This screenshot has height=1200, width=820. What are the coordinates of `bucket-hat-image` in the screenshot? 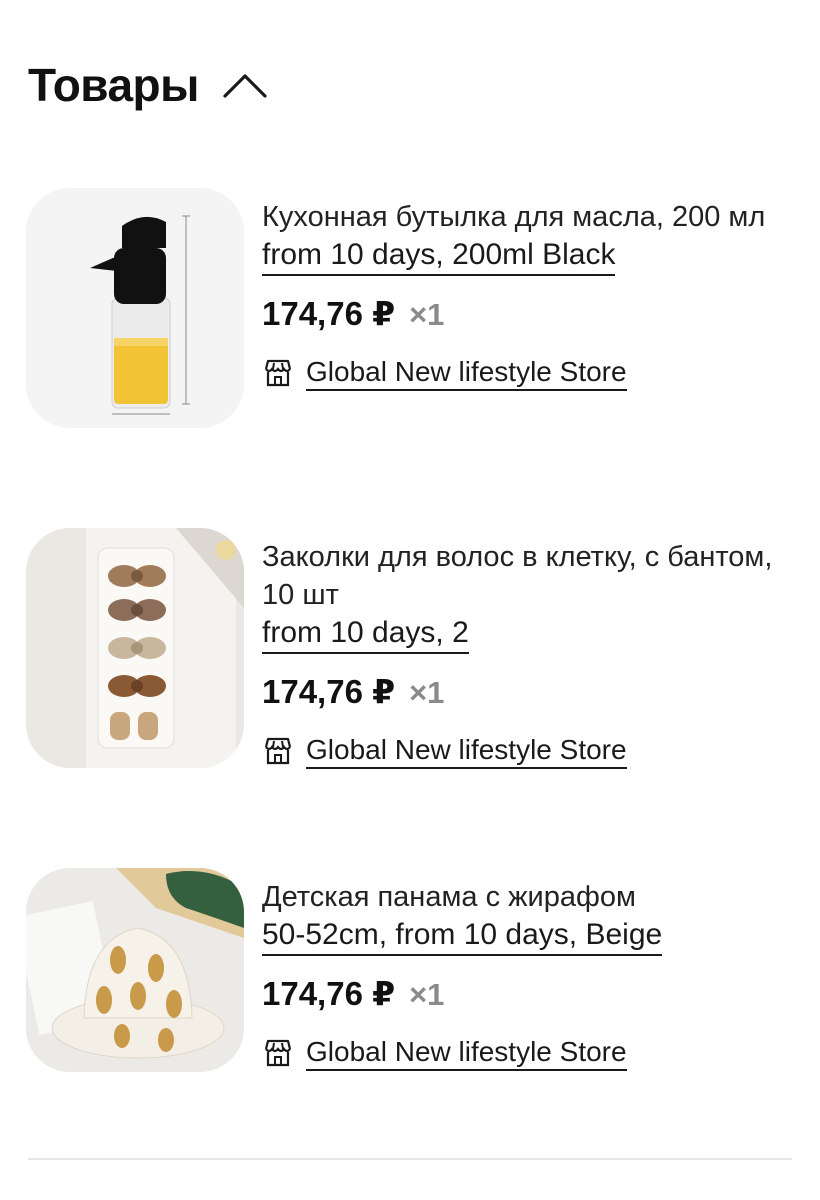 It's located at (135, 970).